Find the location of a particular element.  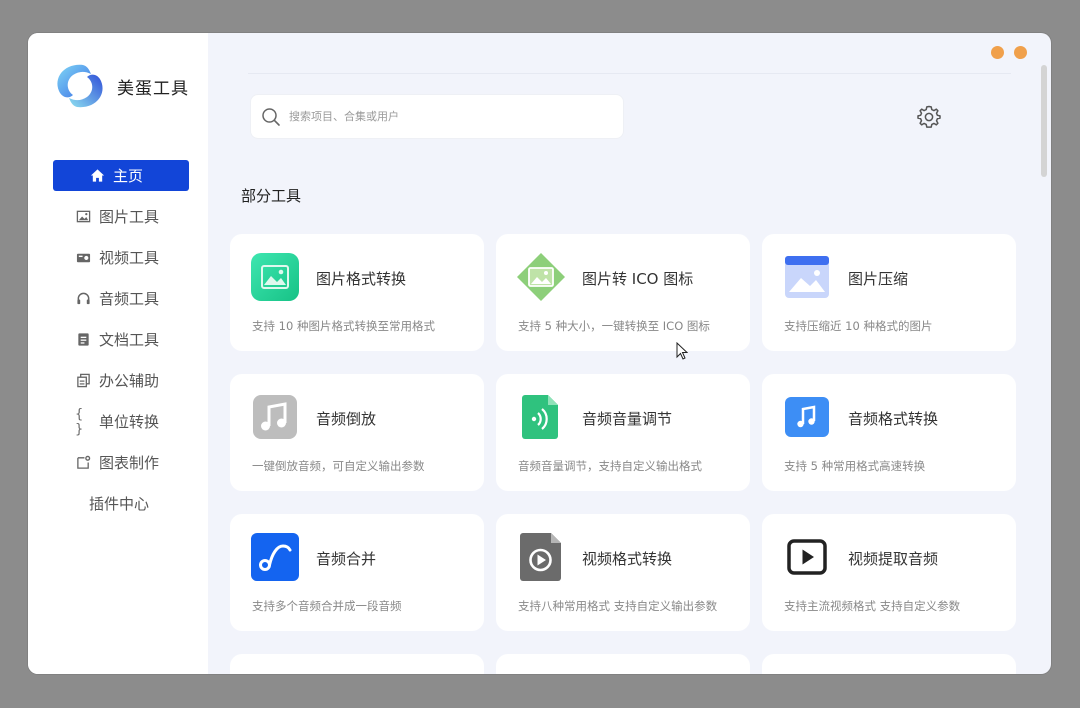

sidebar-item-chart-maker: 图表制作 is located at coordinates (121, 462).